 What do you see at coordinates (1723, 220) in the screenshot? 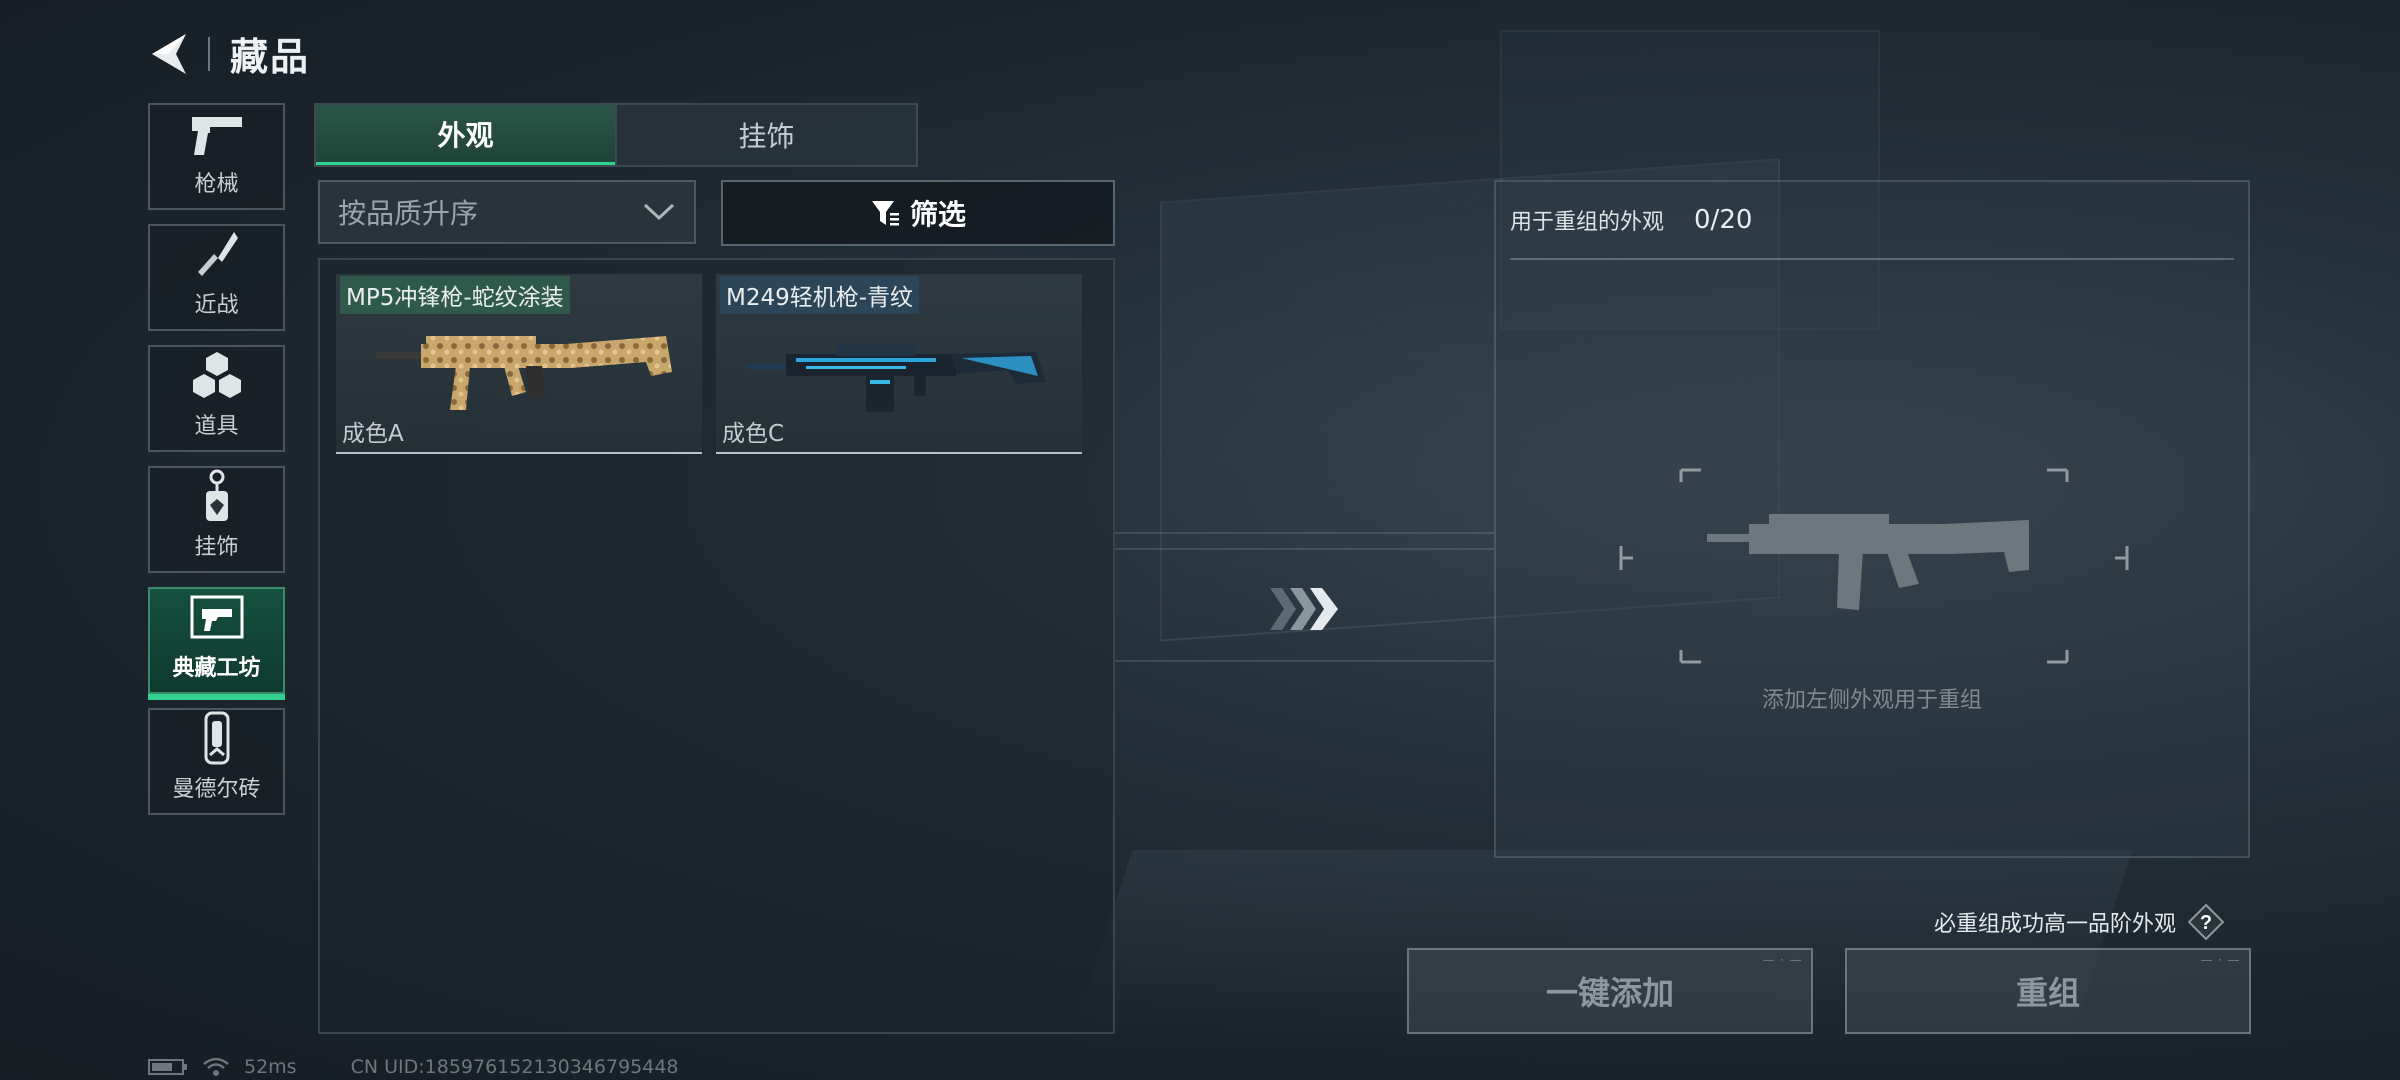
I see `recompose-count: 0/20` at bounding box center [1723, 220].